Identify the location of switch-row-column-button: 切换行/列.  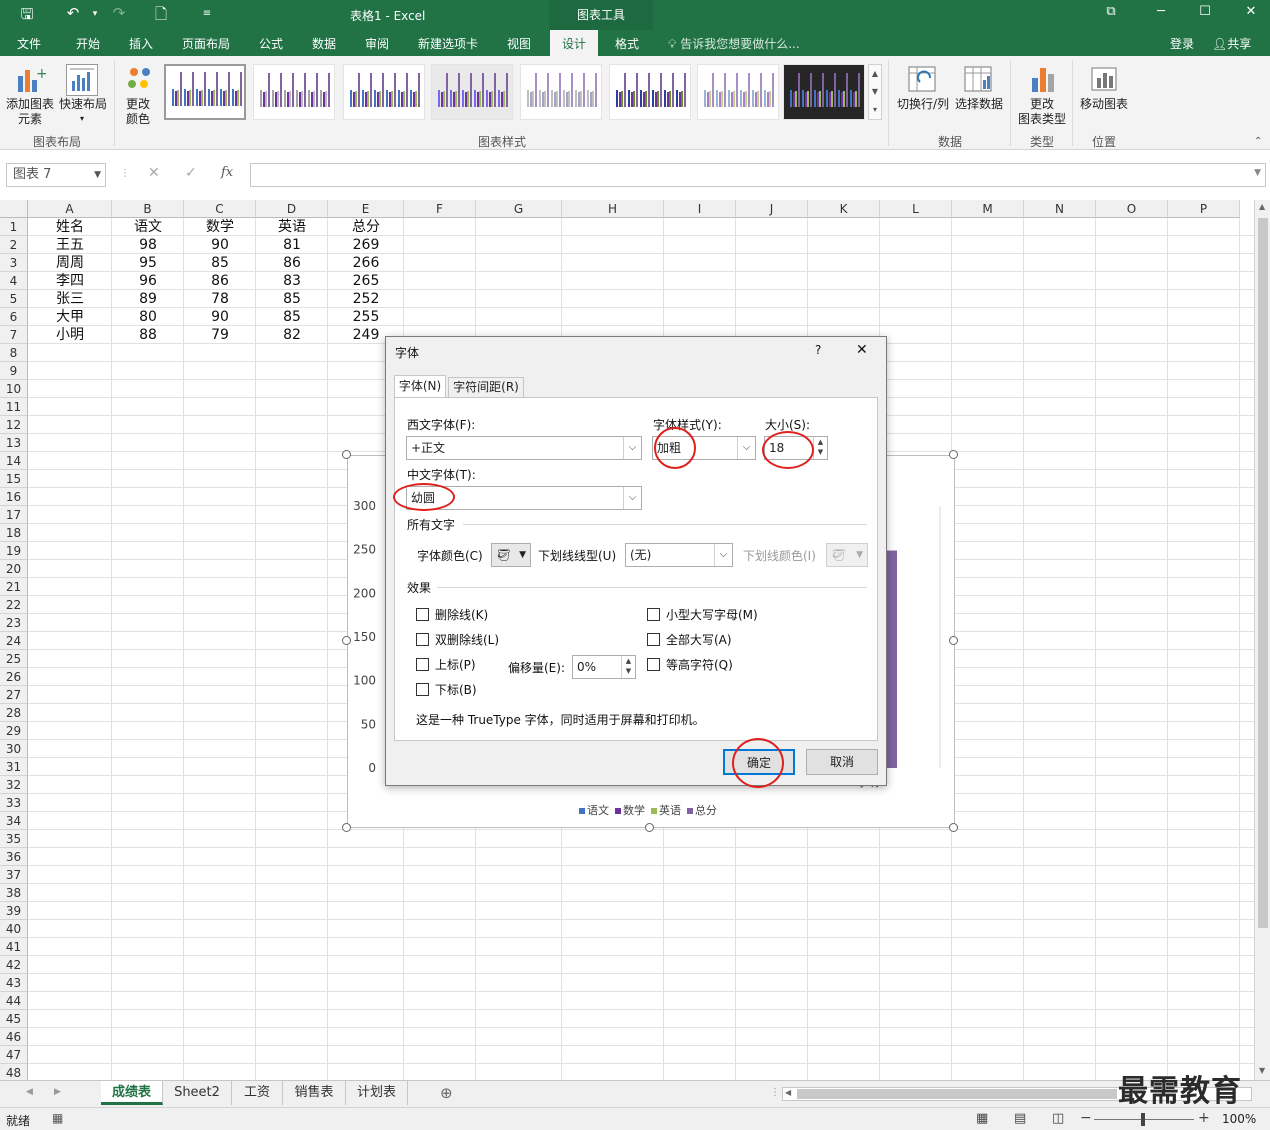
(923, 104).